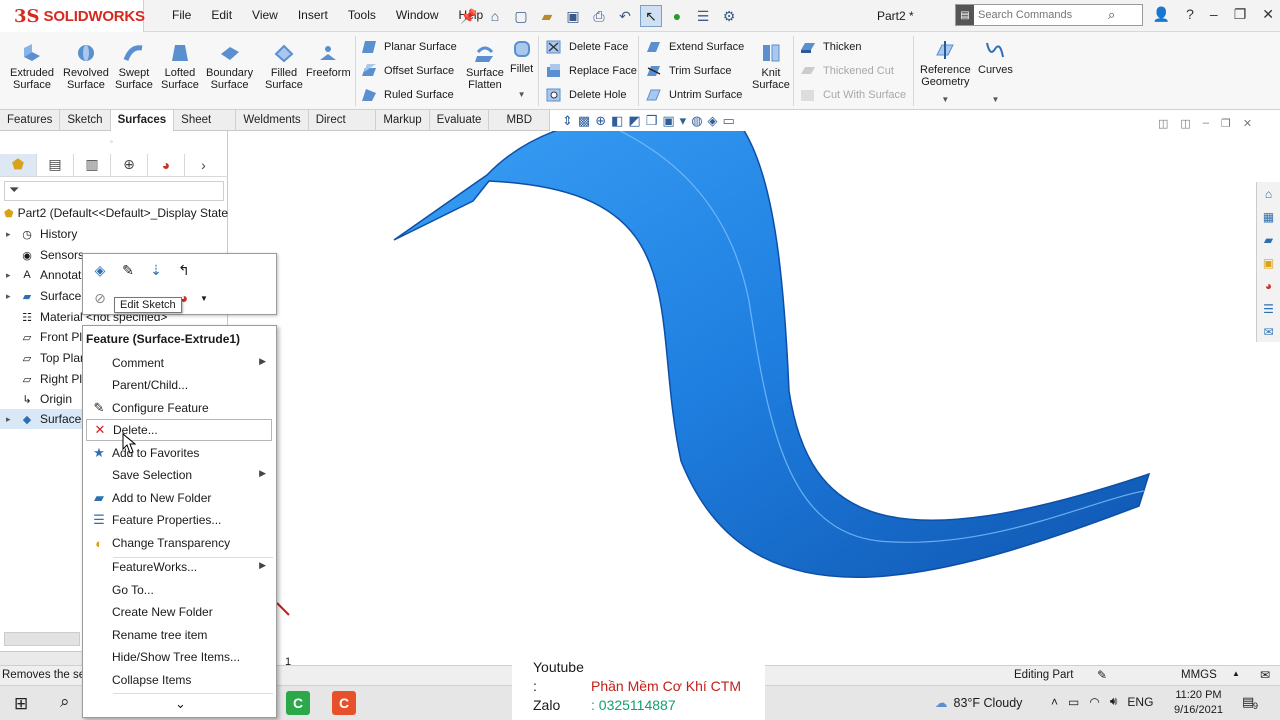 The image size is (1280, 720). Describe the element at coordinates (521, 16) in the screenshot. I see `new-document-icon: ▢` at that location.